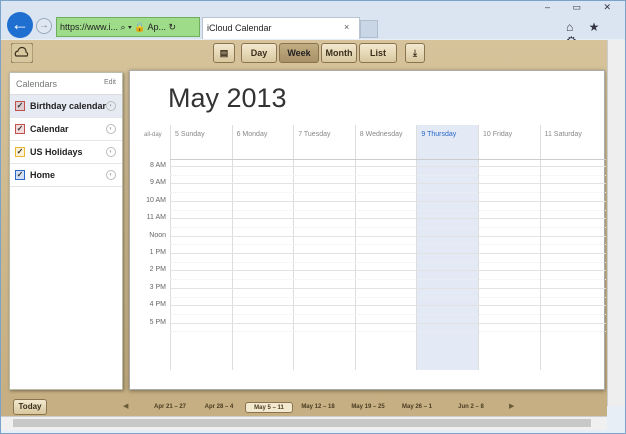 This screenshot has width=626, height=434. What do you see at coordinates (262, 142) in the screenshot?
I see `day-header: 6 Monday` at bounding box center [262, 142].